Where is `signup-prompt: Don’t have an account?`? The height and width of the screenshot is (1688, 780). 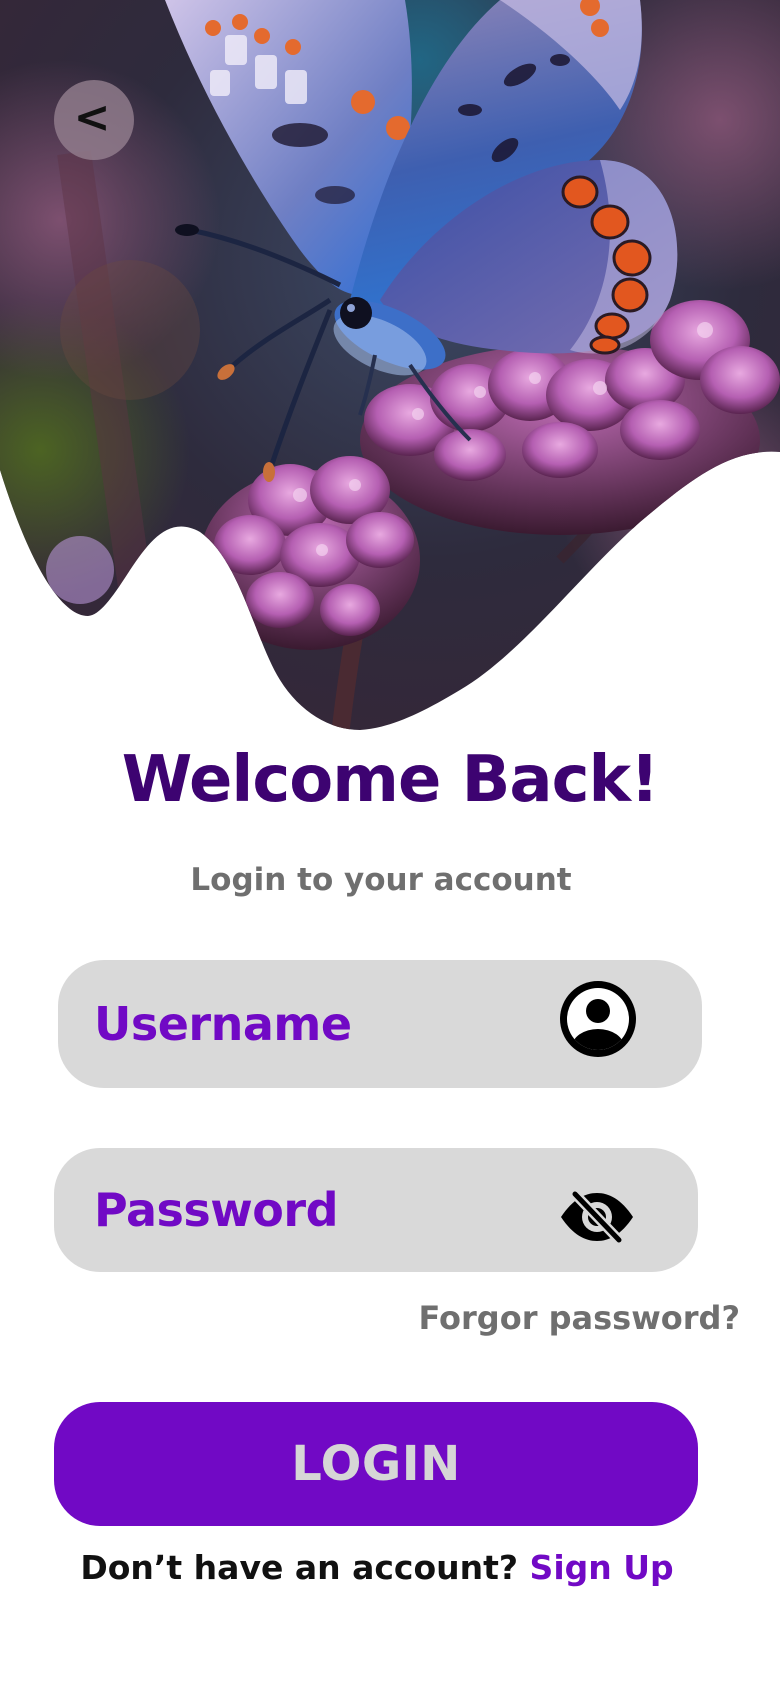 signup-prompt: Don’t have an account? is located at coordinates (299, 1567).